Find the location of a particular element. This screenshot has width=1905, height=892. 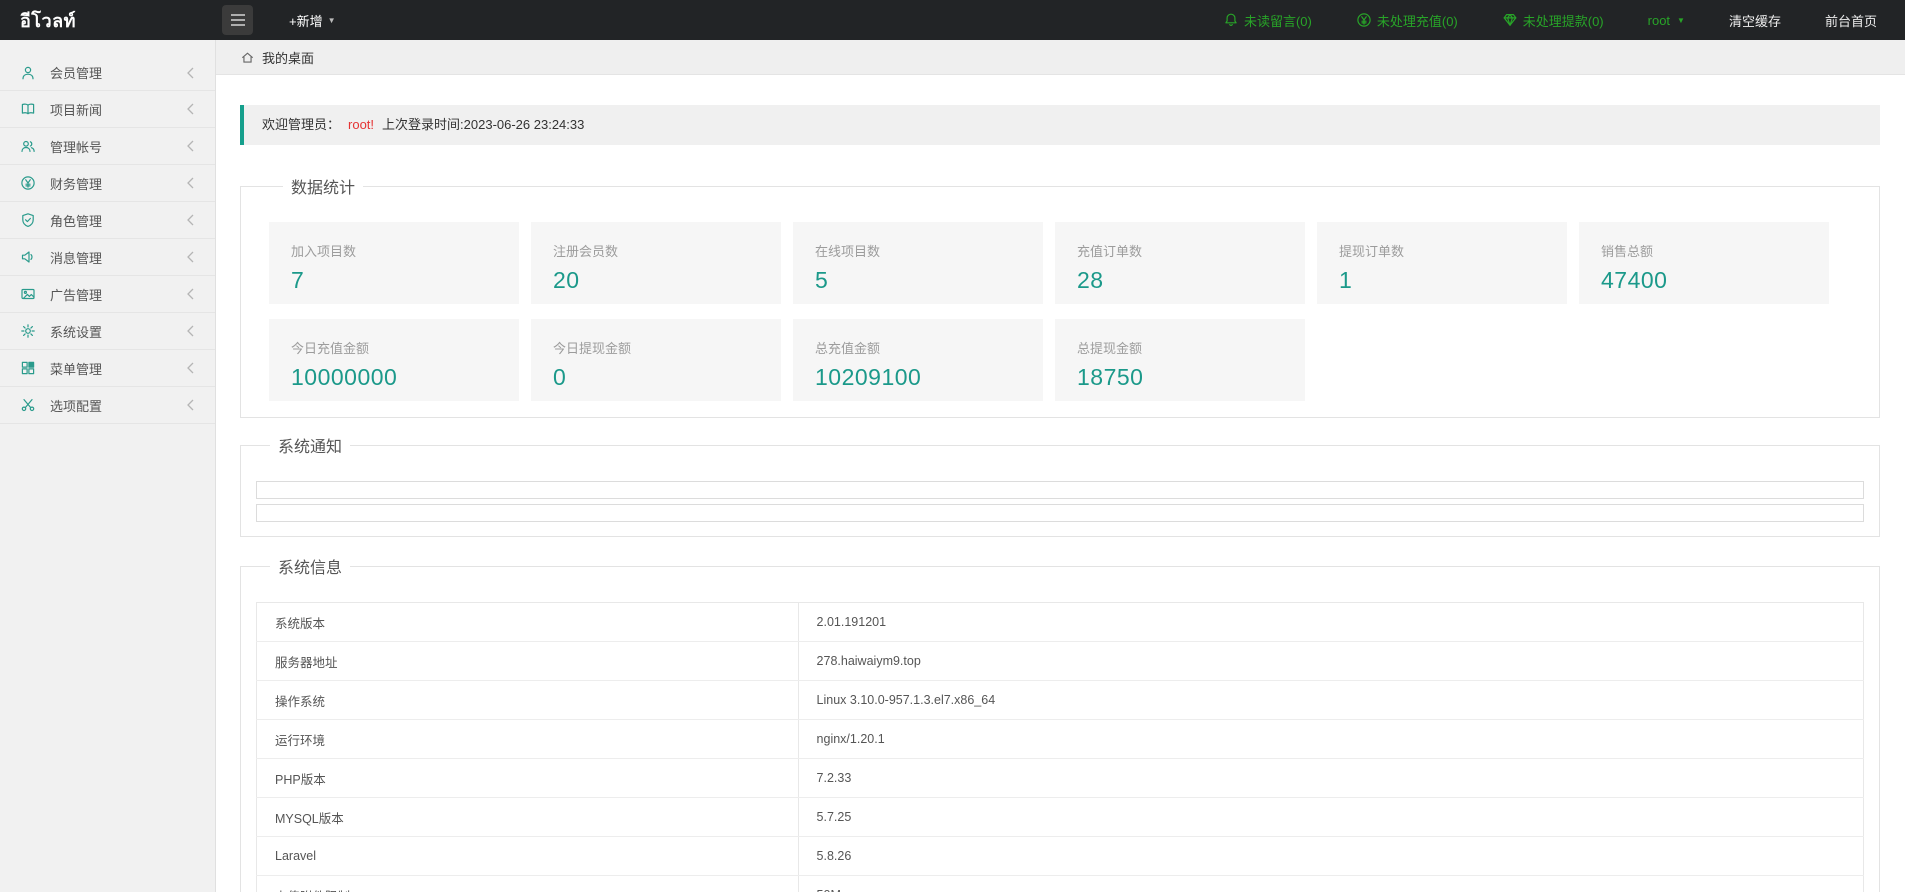

sidebar-item-1: 会员管理 is located at coordinates (107, 72).